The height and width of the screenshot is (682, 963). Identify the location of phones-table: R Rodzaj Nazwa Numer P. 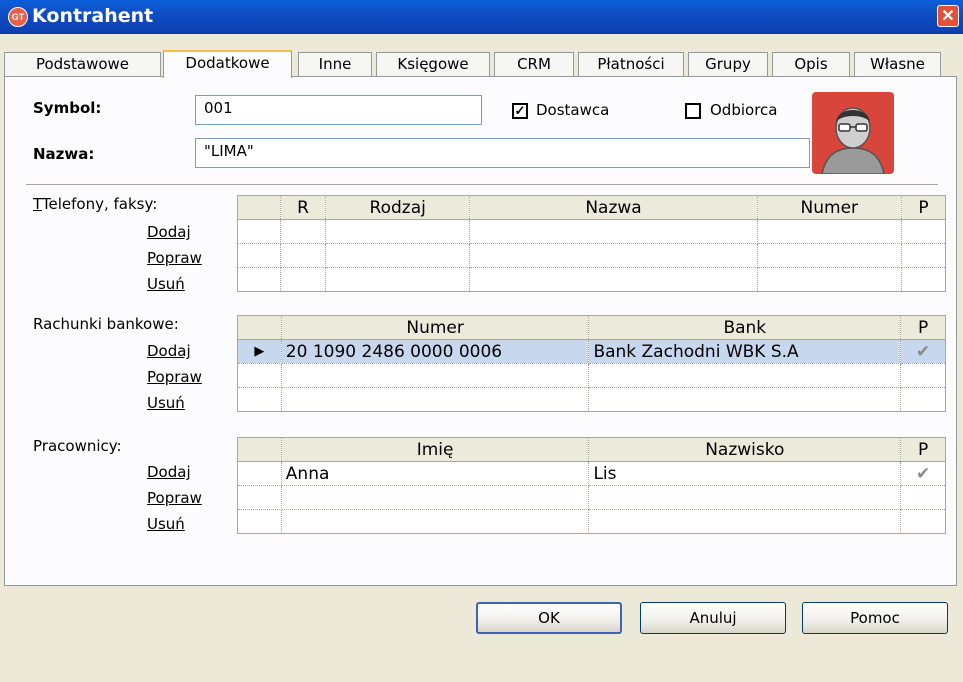
(591, 243).